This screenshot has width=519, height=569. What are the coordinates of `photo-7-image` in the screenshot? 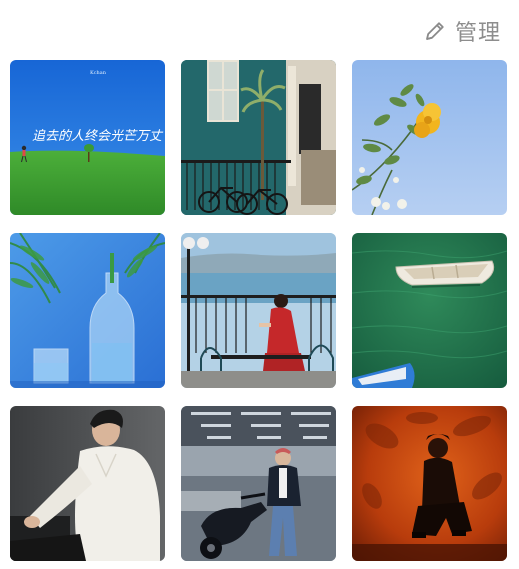 It's located at (87, 483).